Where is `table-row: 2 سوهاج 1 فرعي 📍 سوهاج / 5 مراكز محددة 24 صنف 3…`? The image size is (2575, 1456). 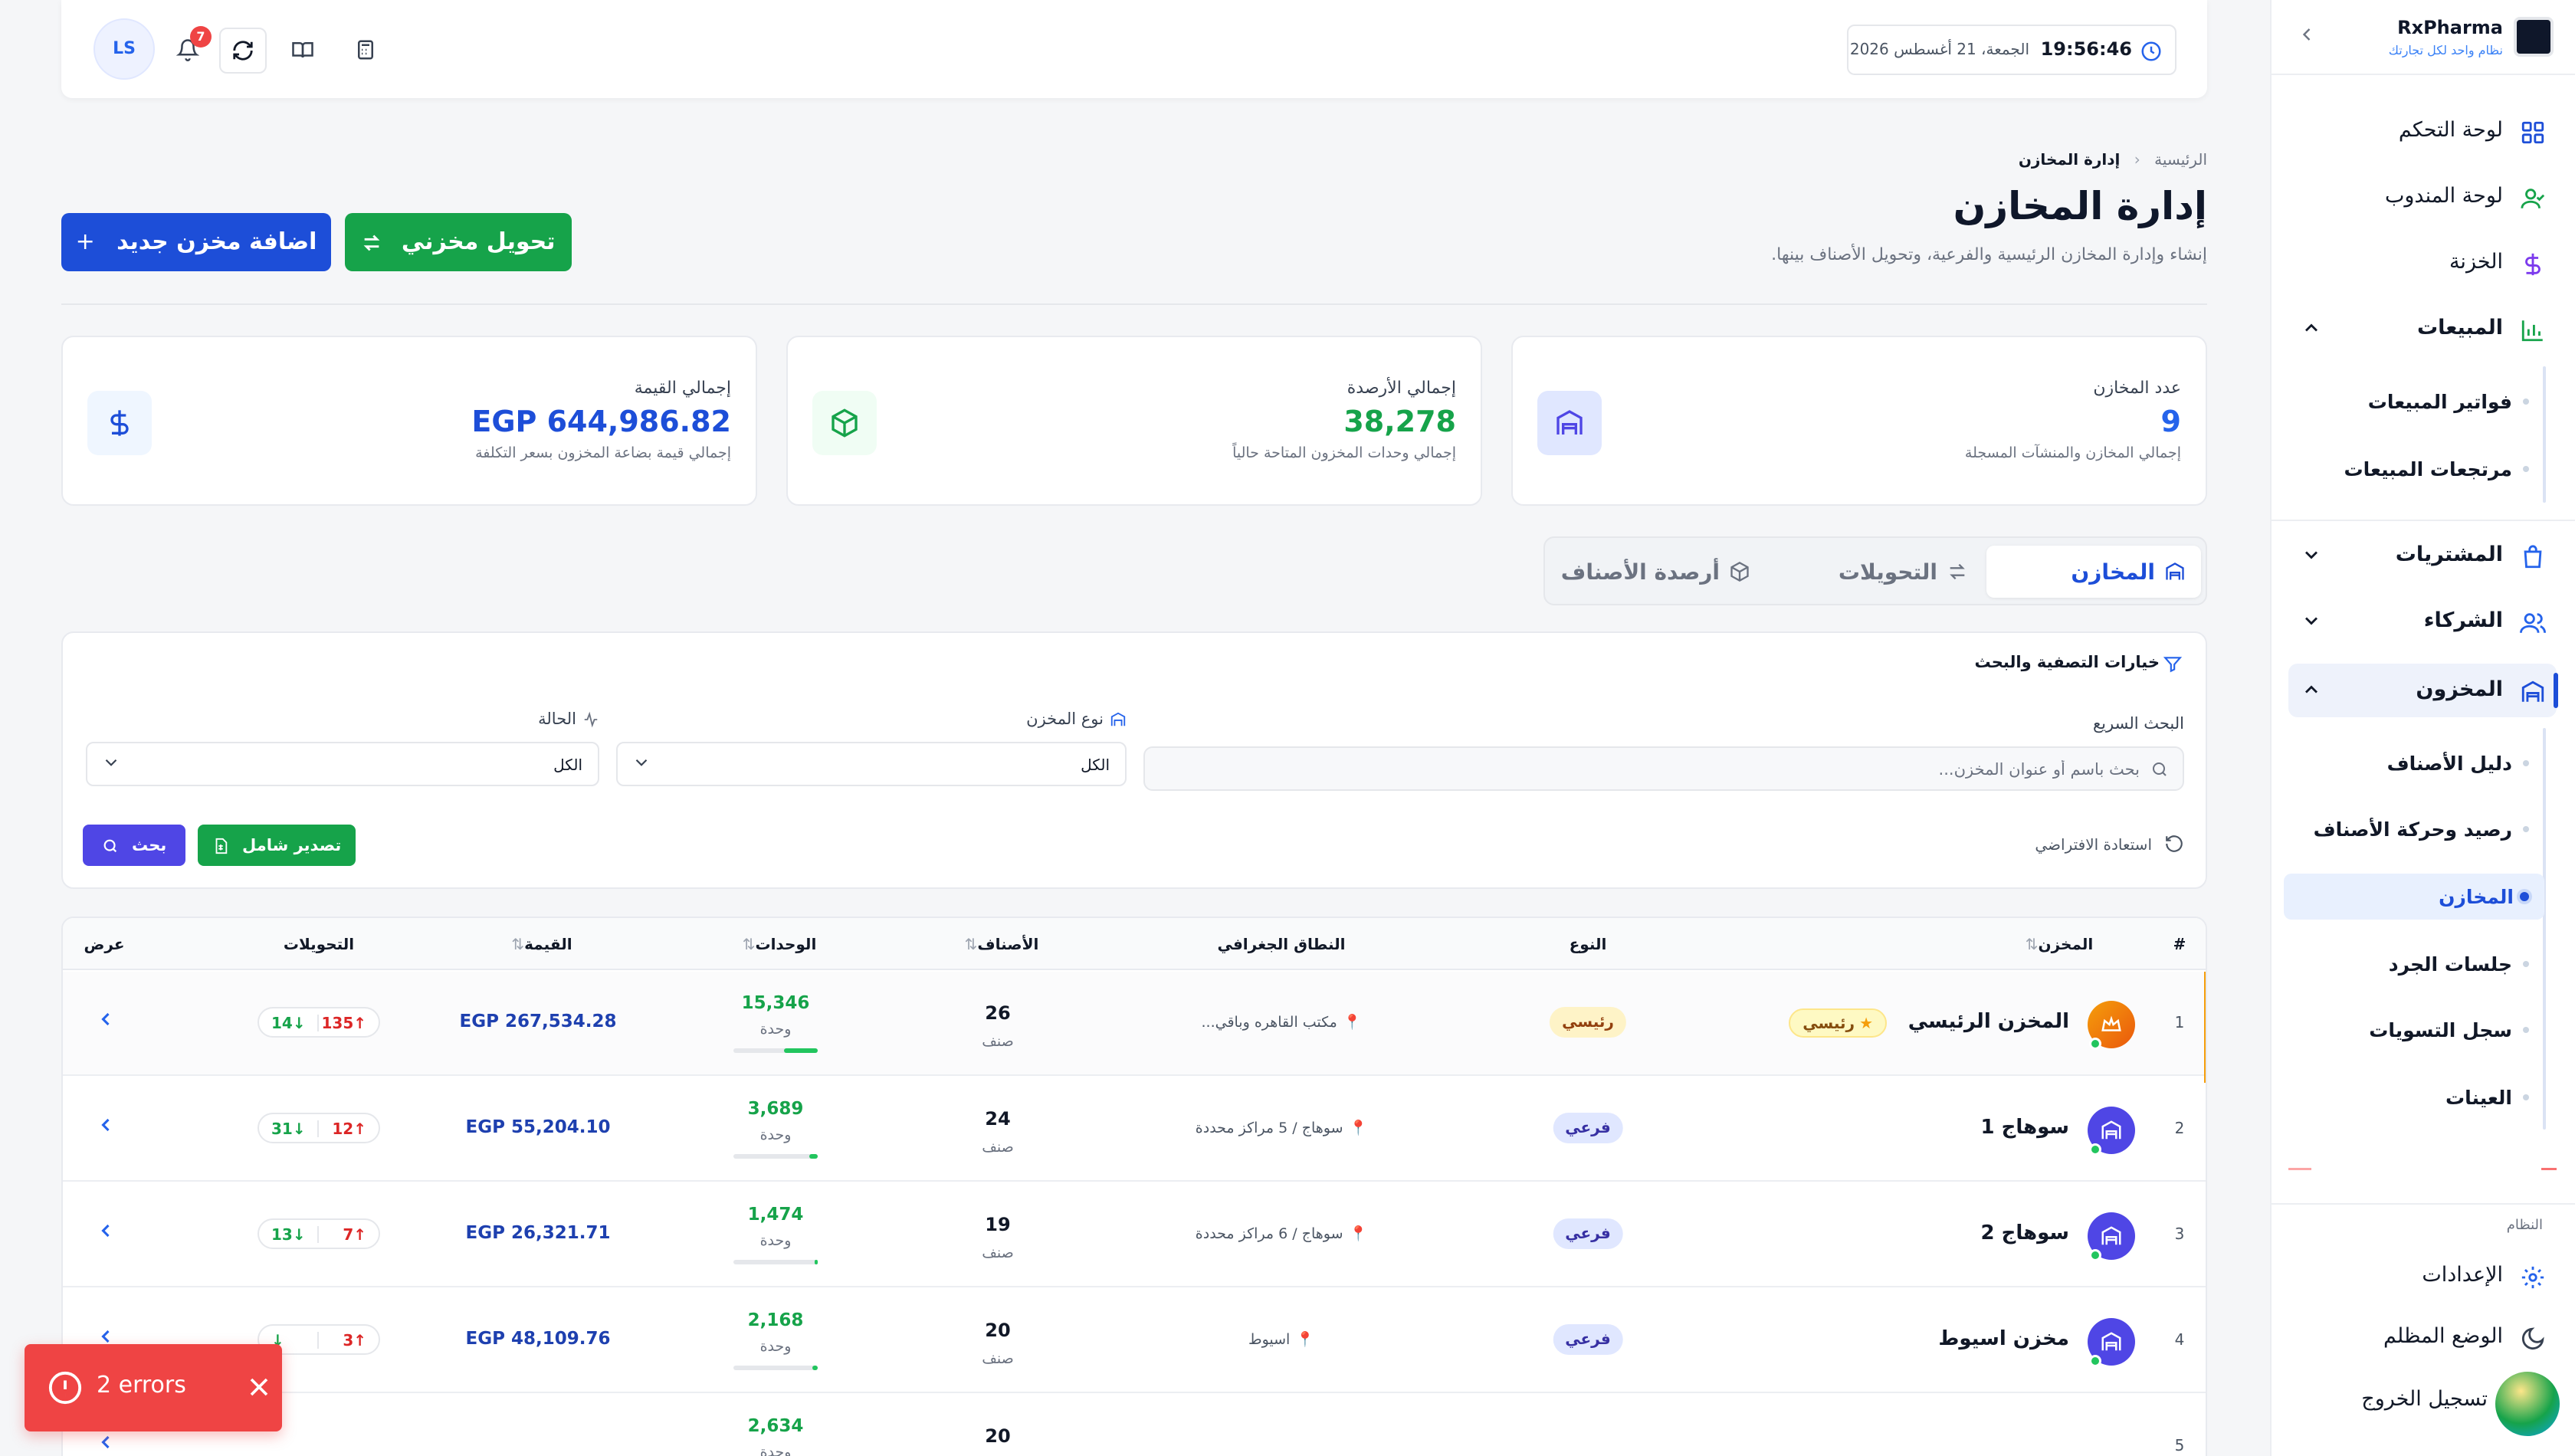
table-row: 2 سوهاج 1 فرعي 📍 سوهاج / 5 مراكز محددة 24 صنف 3… is located at coordinates (1134, 1129).